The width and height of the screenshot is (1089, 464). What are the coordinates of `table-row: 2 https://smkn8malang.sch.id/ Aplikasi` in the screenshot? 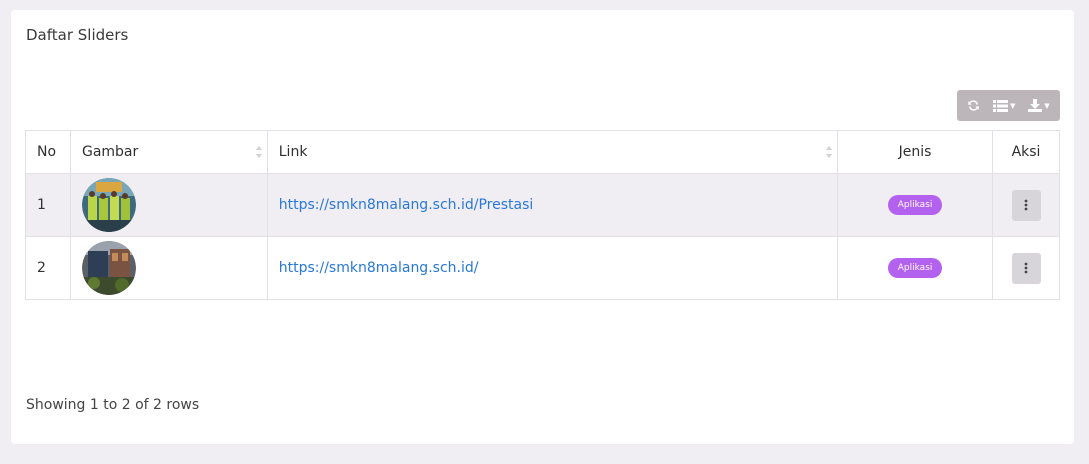 It's located at (542, 268).